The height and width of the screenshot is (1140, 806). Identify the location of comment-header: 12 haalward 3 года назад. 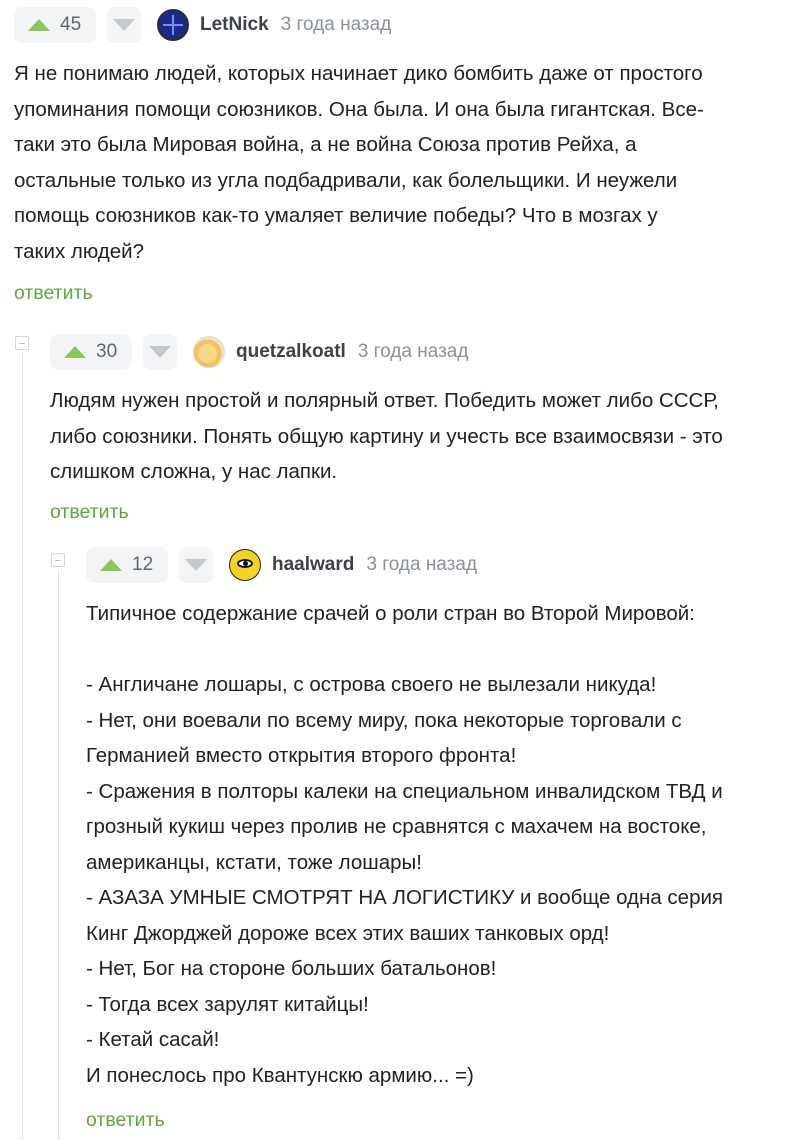
(281, 565).